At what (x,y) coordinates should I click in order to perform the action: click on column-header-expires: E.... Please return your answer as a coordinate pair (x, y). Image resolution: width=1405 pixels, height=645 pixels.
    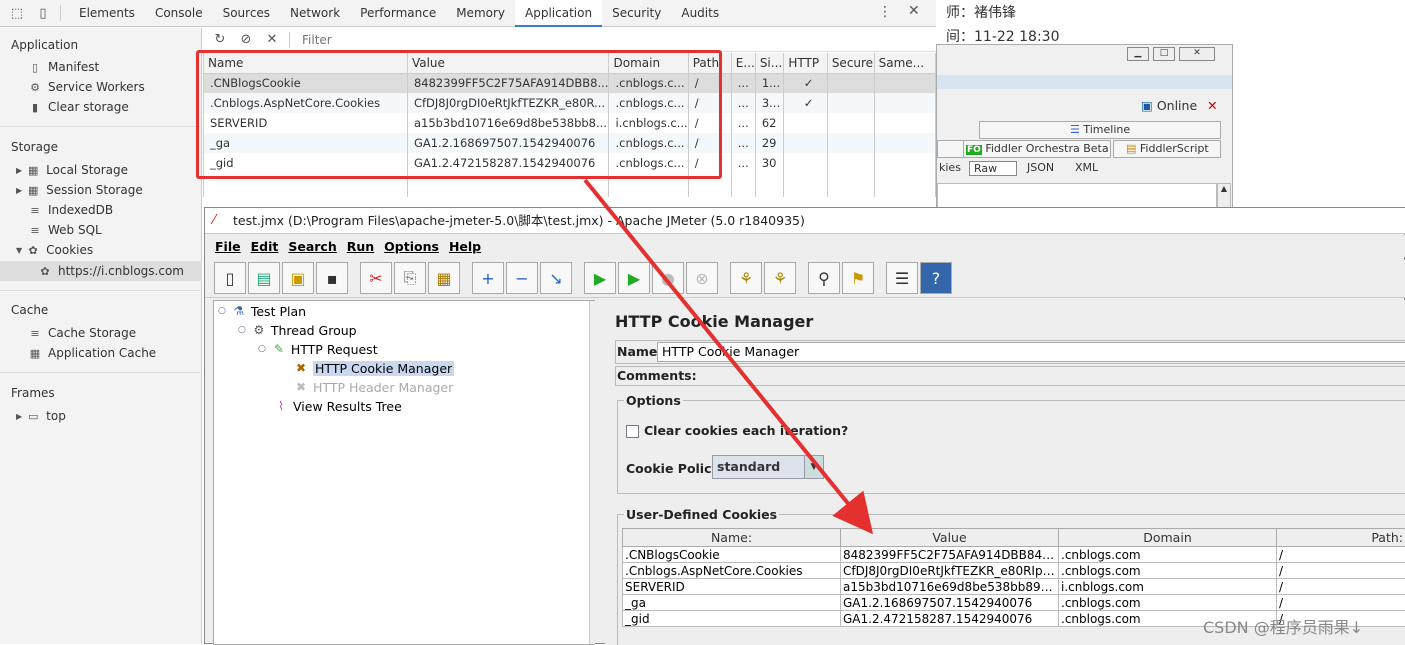
    Looking at the image, I should click on (743, 63).